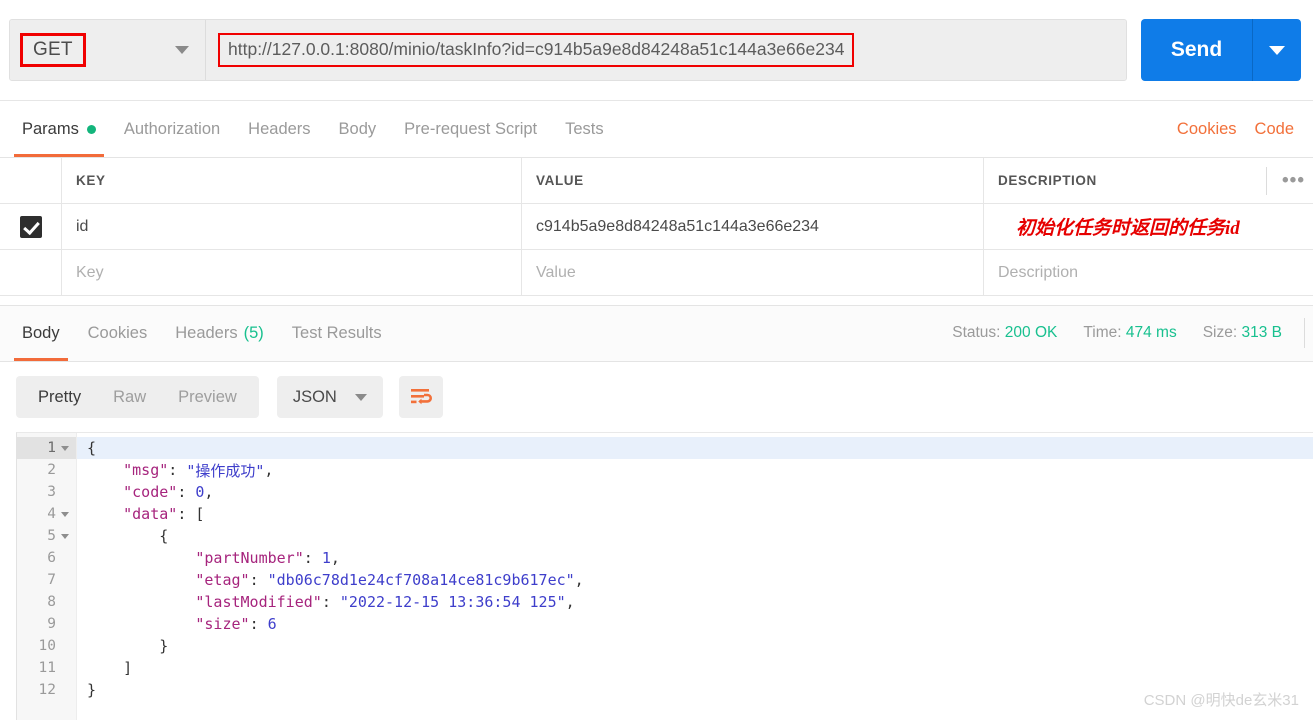 The height and width of the screenshot is (720, 1313). Describe the element at coordinates (59, 397) in the screenshot. I see `view-mode-pretty: Pretty` at that location.